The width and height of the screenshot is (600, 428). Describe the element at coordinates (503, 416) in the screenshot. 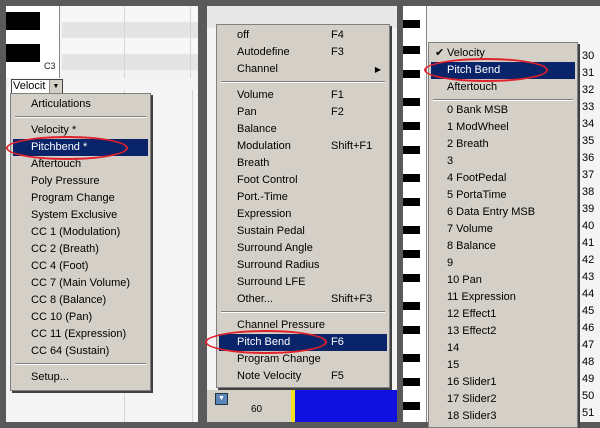

I see `menu-item: 18 Slider3` at that location.